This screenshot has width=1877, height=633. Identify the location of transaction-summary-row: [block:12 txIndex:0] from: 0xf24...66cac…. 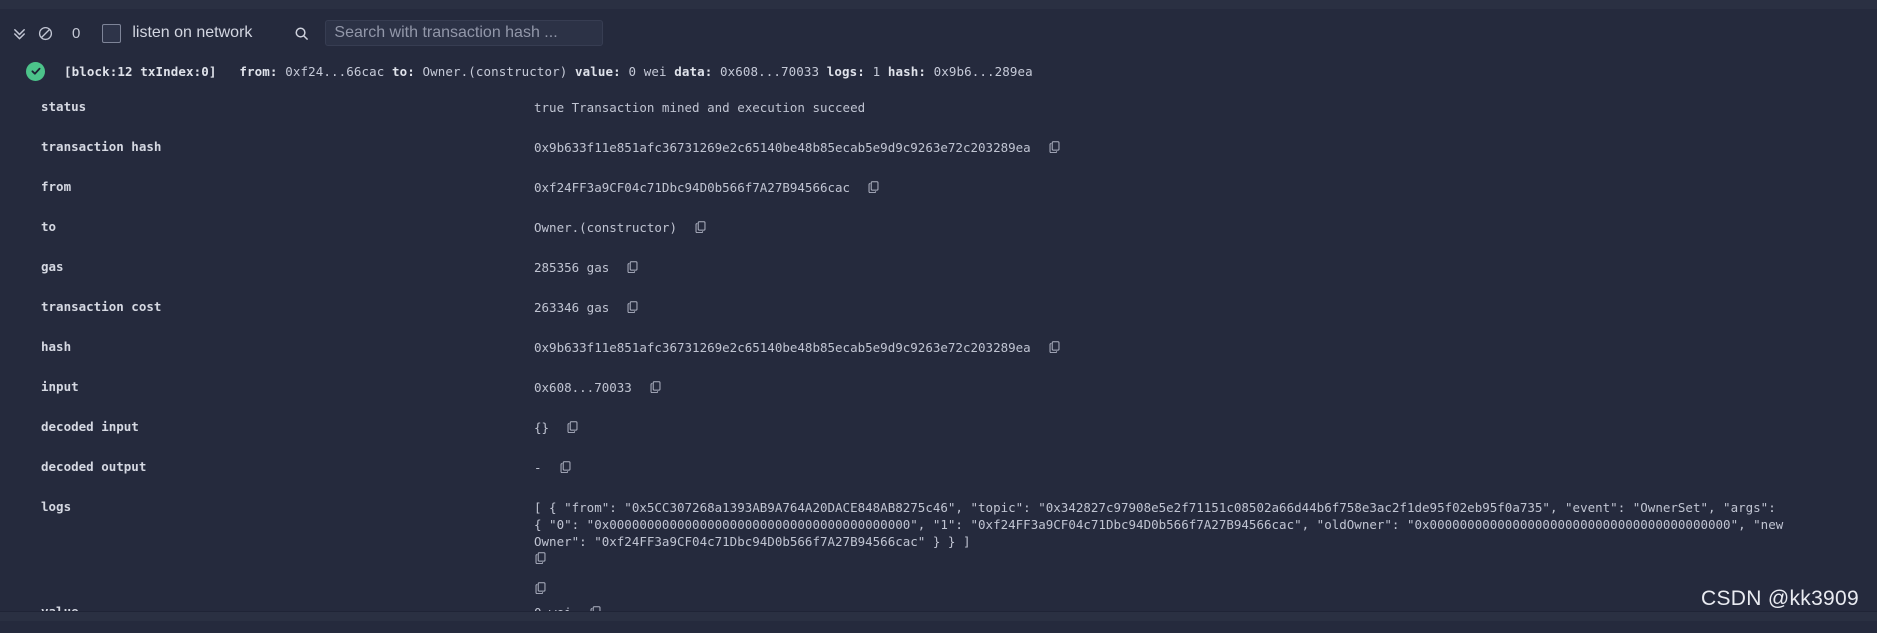
(938, 71).